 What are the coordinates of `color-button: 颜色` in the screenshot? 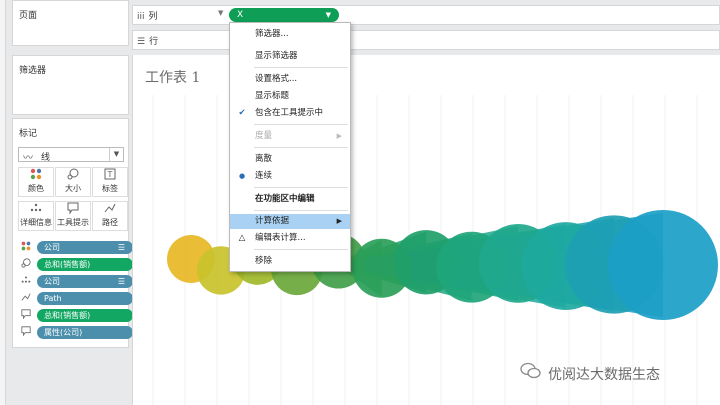 It's located at (36, 182).